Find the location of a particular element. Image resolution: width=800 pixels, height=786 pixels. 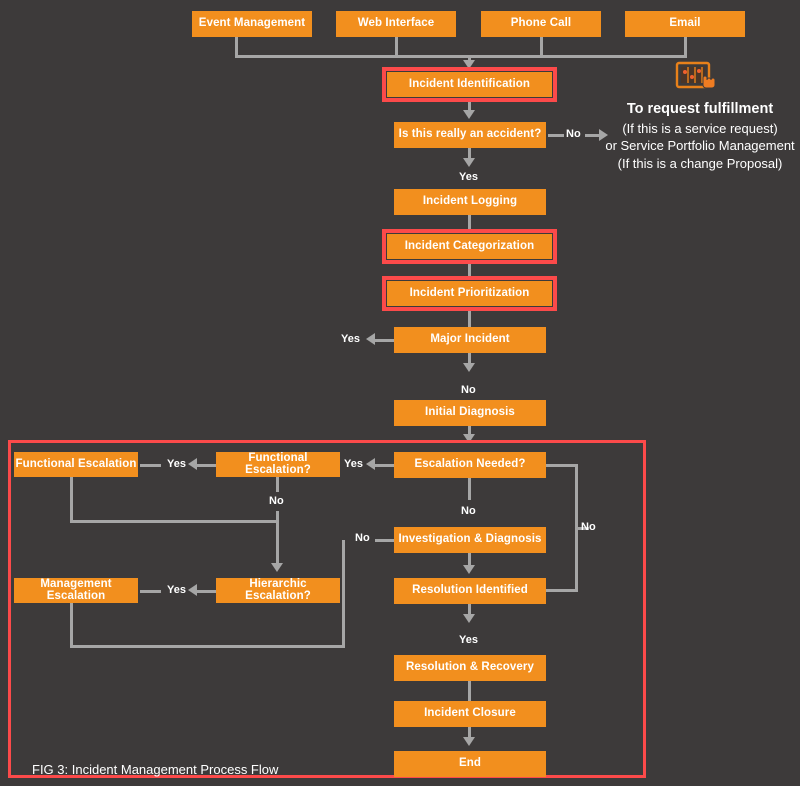

connector-web-interface-drop is located at coordinates (396, 46).